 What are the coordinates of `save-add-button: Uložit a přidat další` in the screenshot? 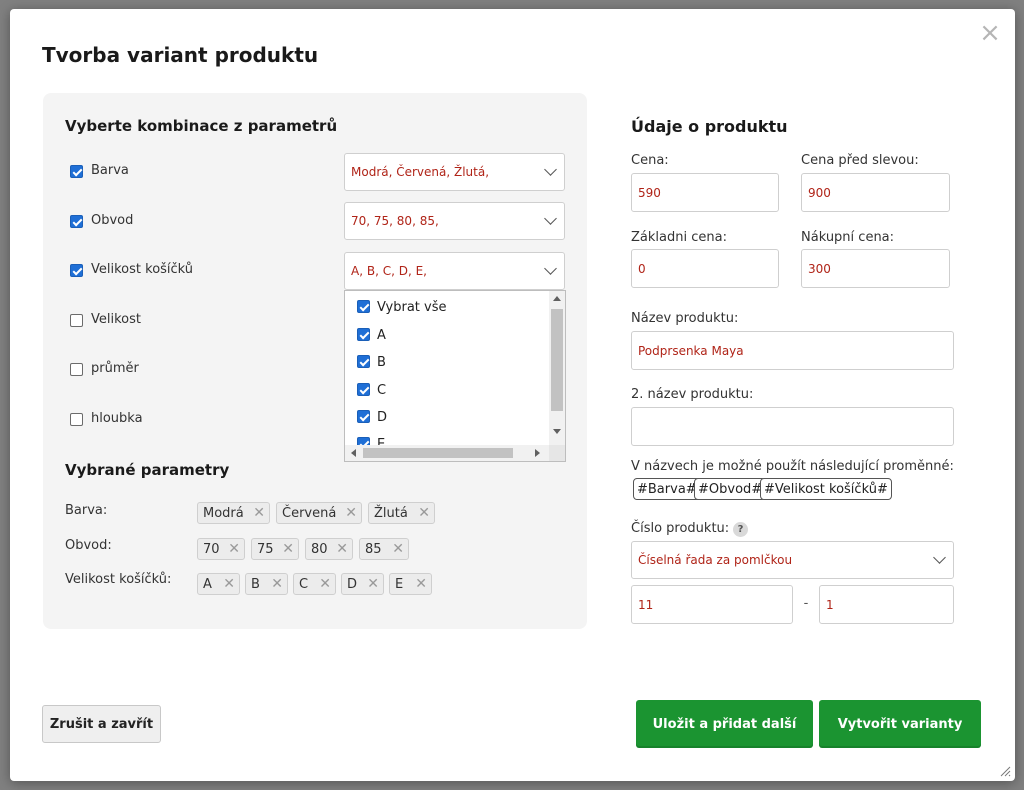 It's located at (724, 724).